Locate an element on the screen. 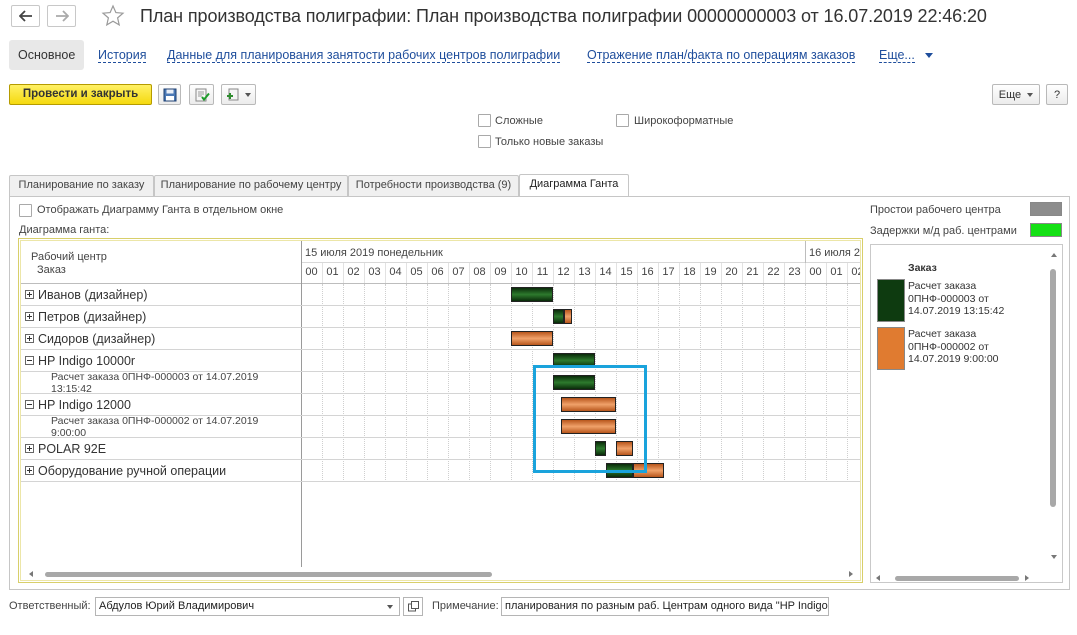  post-document-icon is located at coordinates (202, 94).